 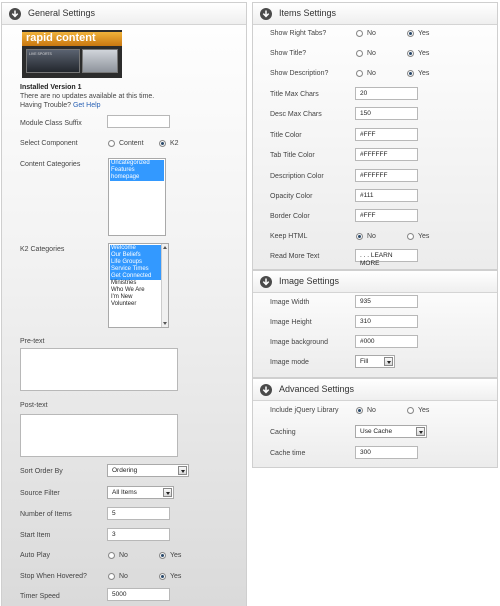 I want to click on show-right-tabs-no-radio, so click(x=359, y=33).